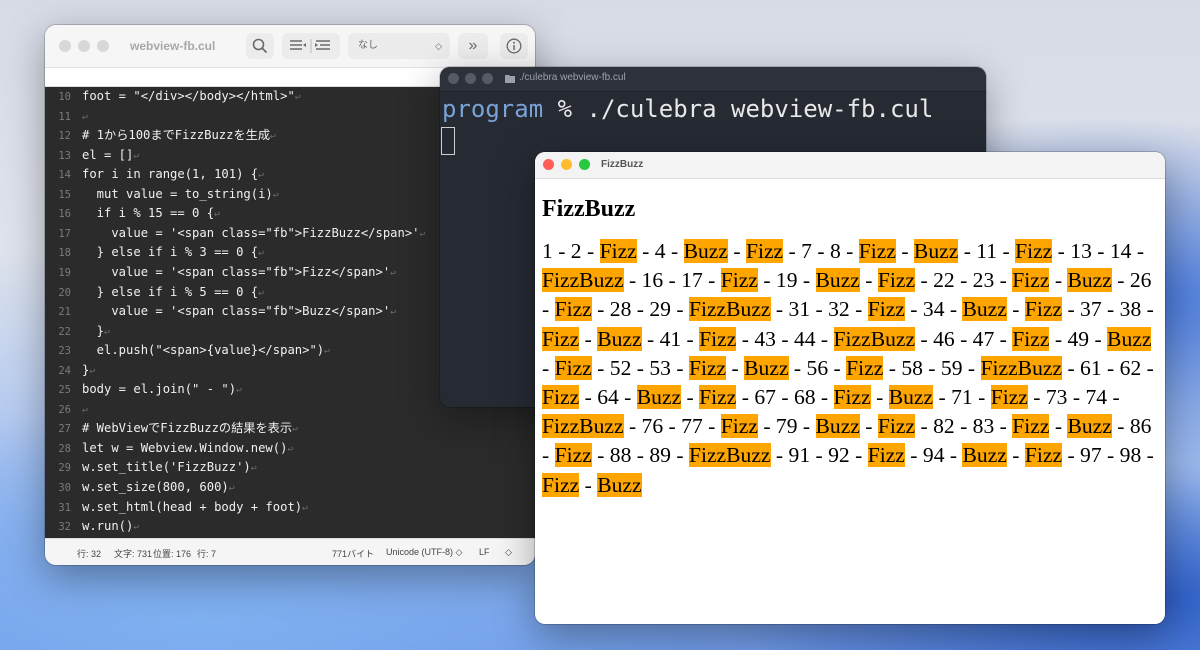 This screenshot has height=650, width=1200. What do you see at coordinates (944, 338) in the screenshot?
I see `number-item: 46` at bounding box center [944, 338].